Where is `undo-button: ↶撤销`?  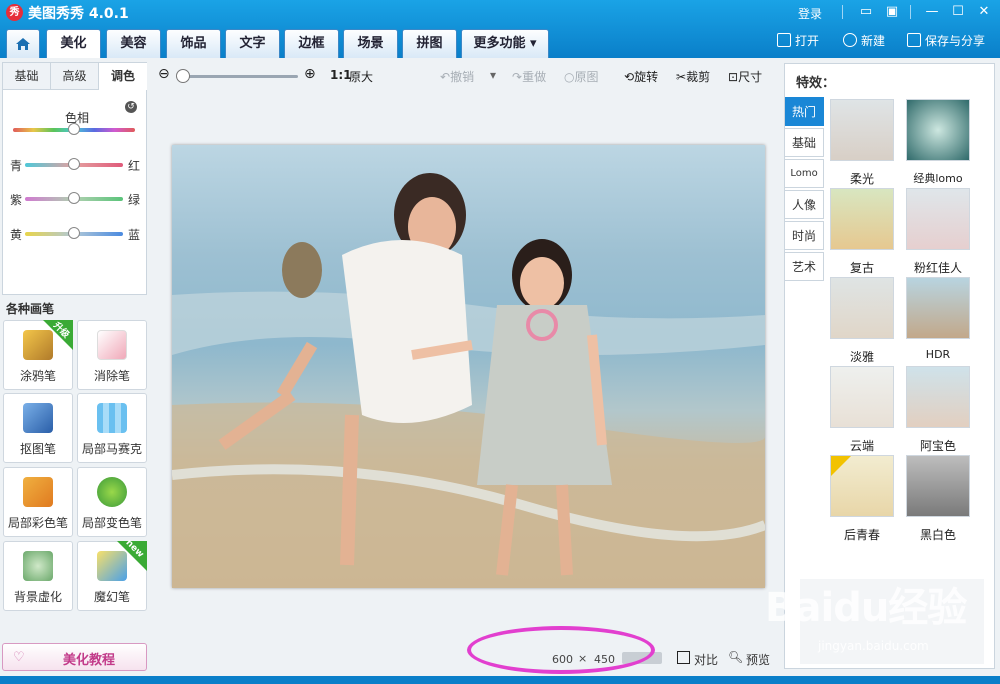
undo-button: ↶撤销 is located at coordinates (457, 76).